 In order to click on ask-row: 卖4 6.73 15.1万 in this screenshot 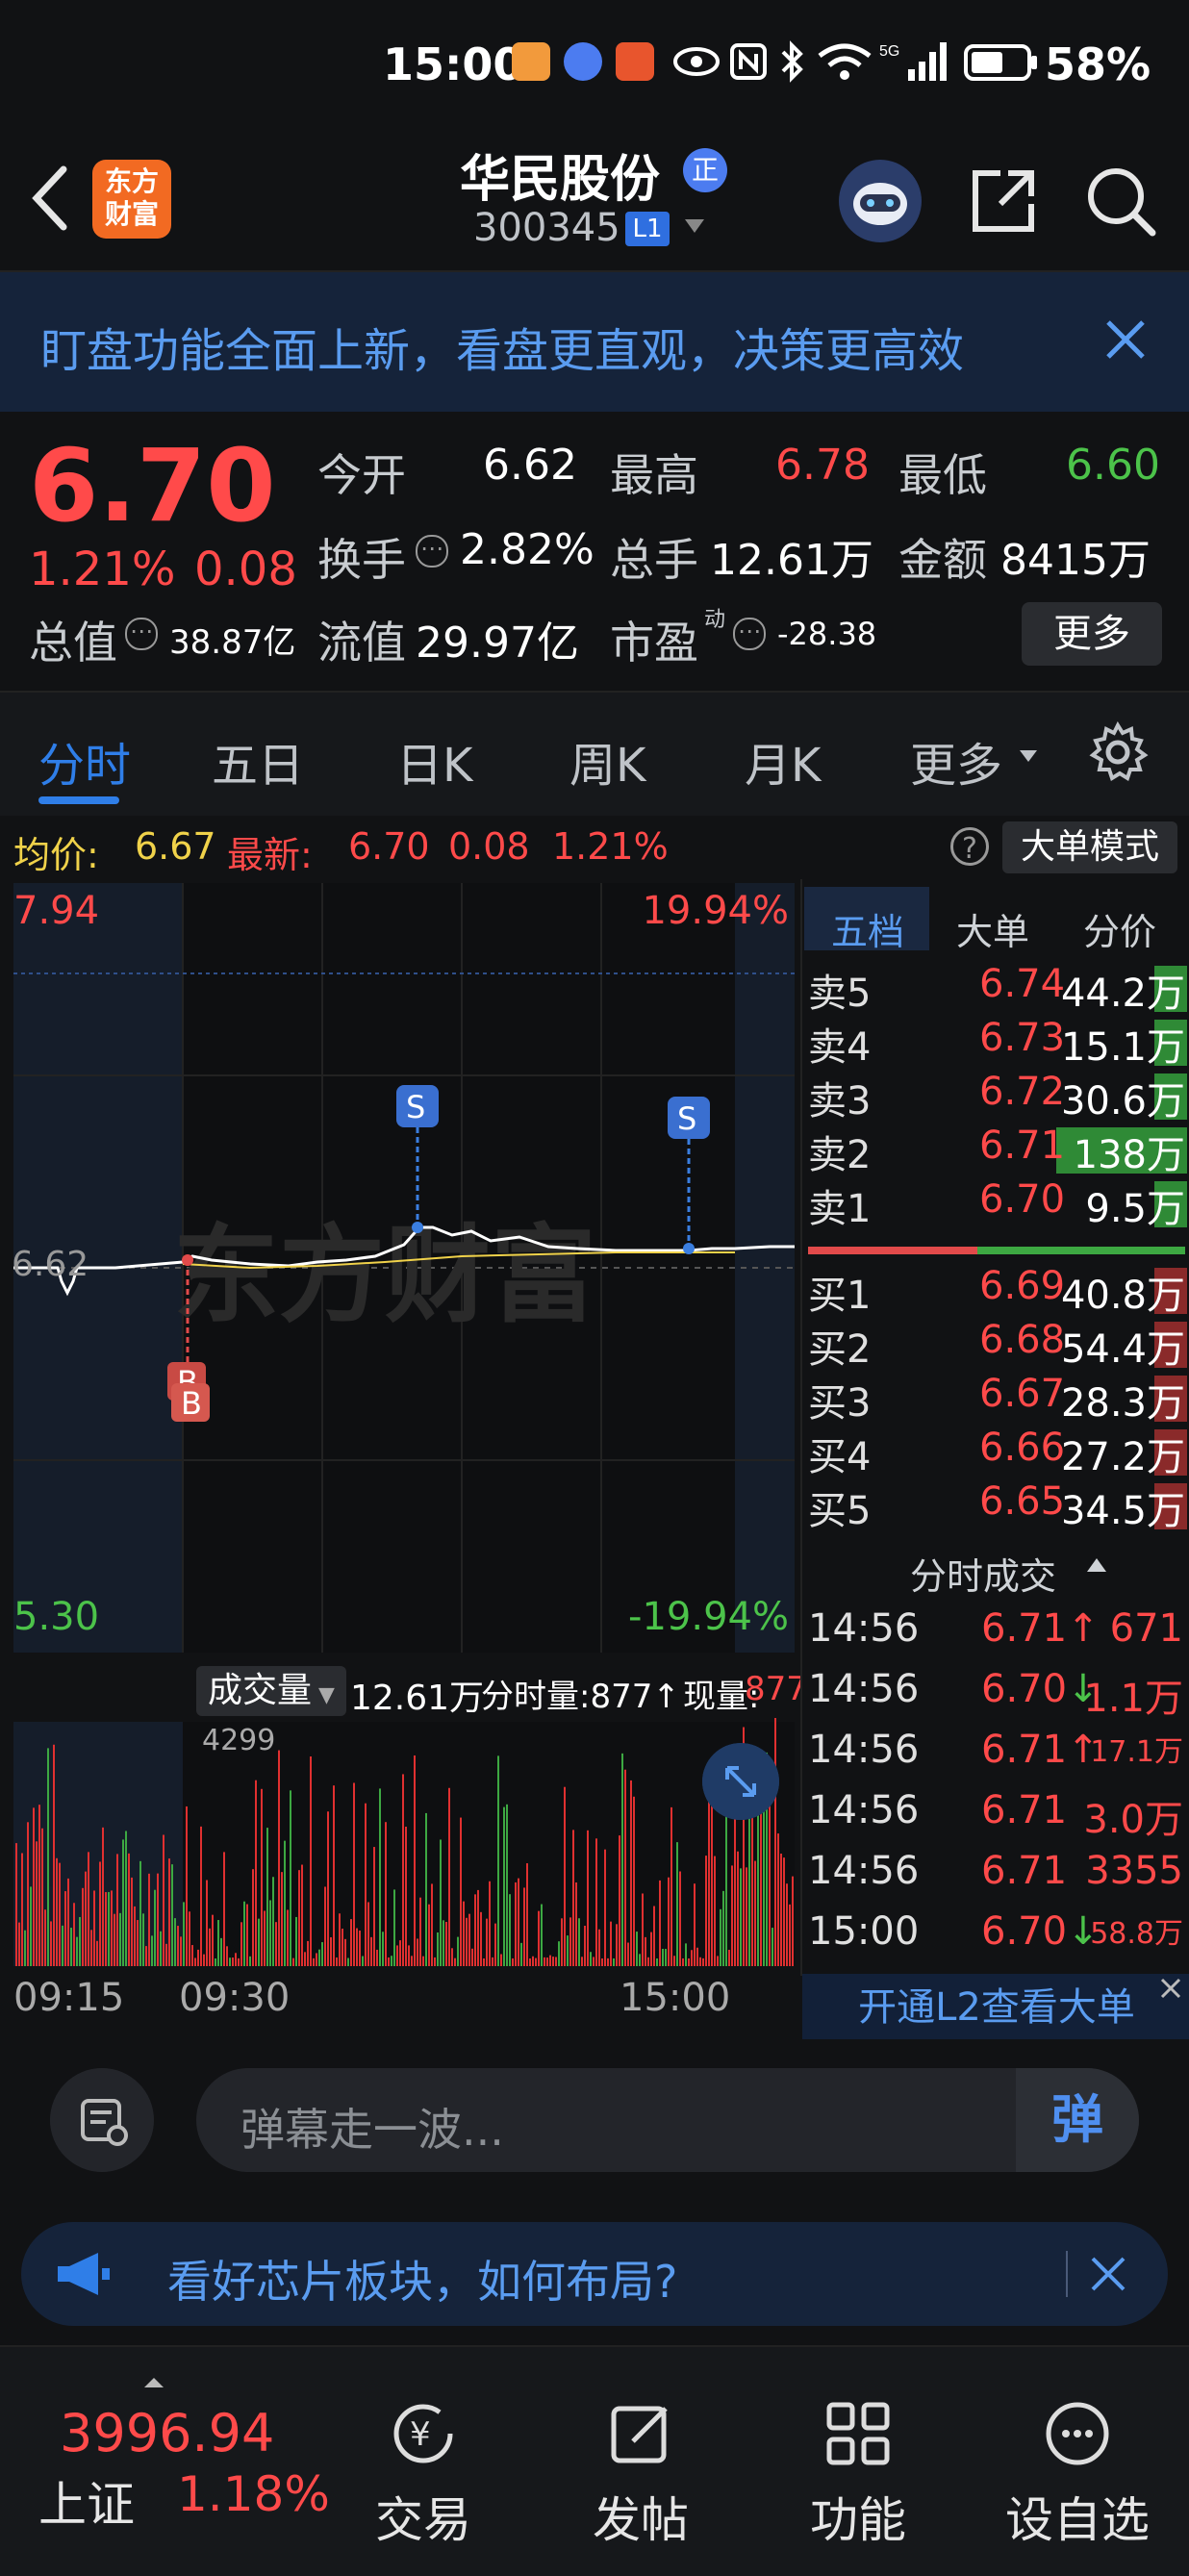, I will do `click(995, 1043)`.